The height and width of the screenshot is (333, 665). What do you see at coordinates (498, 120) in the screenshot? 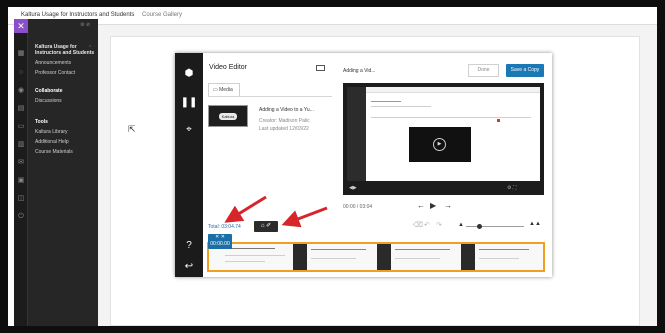
I see `preview-red-dot` at bounding box center [498, 120].